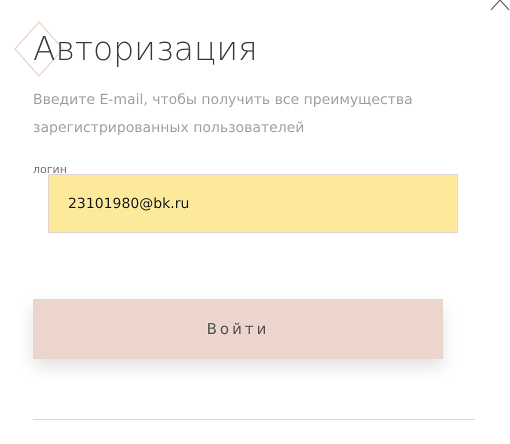 This screenshot has height=444, width=510. What do you see at coordinates (223, 114) in the screenshot?
I see `description-text: Введите E-mail, чтобы получить все преимущества зарегистрированных пользователей` at bounding box center [223, 114].